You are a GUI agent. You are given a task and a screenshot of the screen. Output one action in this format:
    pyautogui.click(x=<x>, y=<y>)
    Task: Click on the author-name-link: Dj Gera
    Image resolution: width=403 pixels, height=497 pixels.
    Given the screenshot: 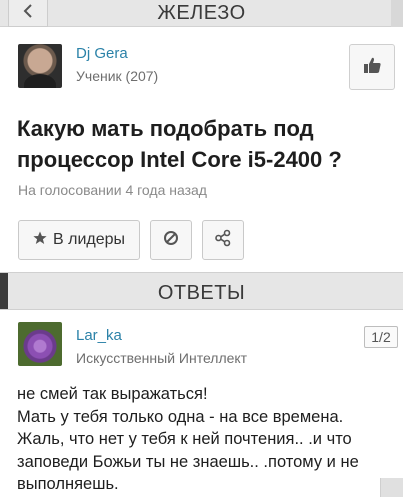 What is the action you would take?
    pyautogui.click(x=102, y=53)
    